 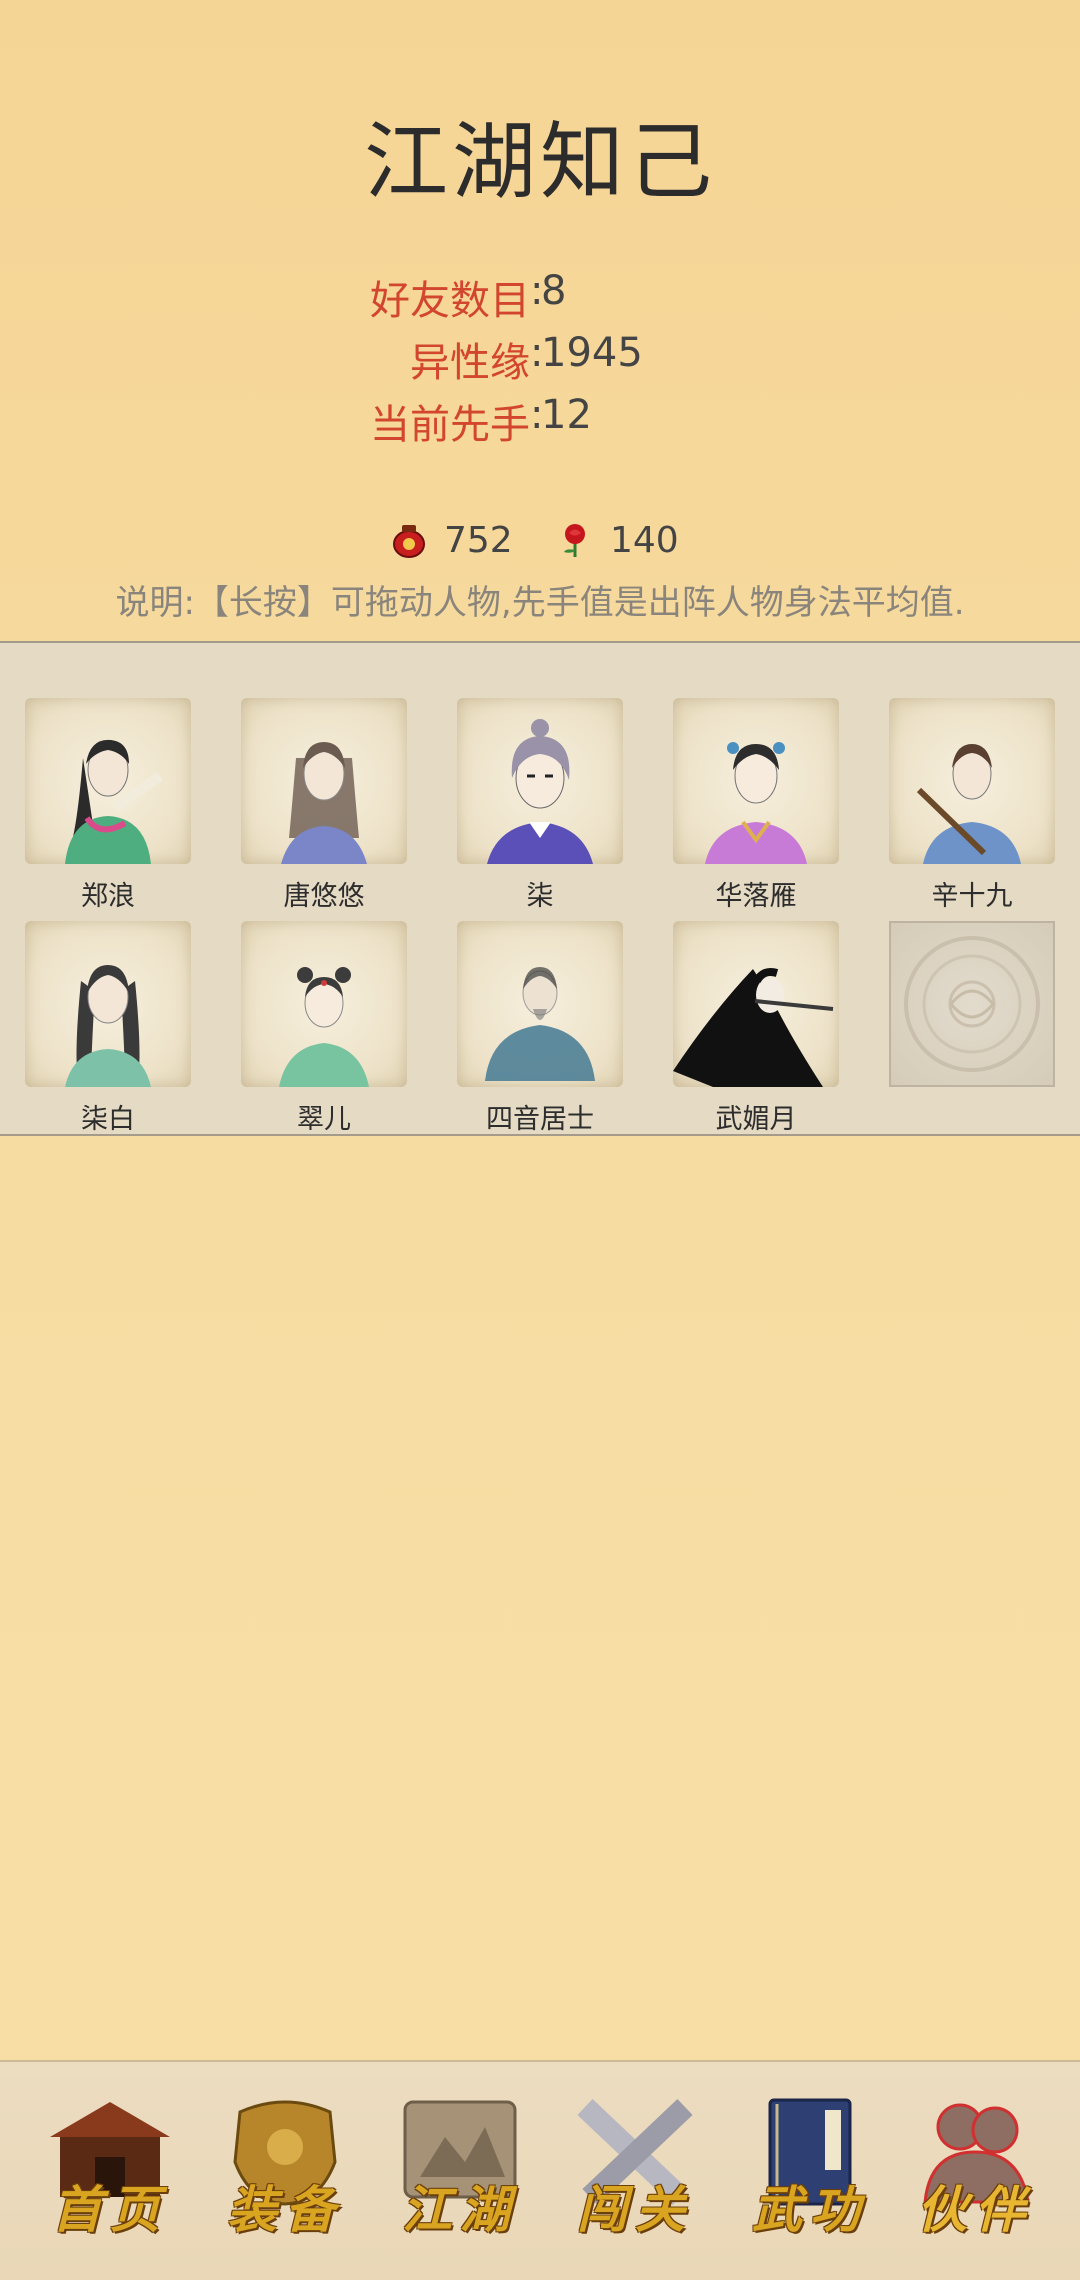 What do you see at coordinates (110, 2167) in the screenshot?
I see `nav-home: 首页` at bounding box center [110, 2167].